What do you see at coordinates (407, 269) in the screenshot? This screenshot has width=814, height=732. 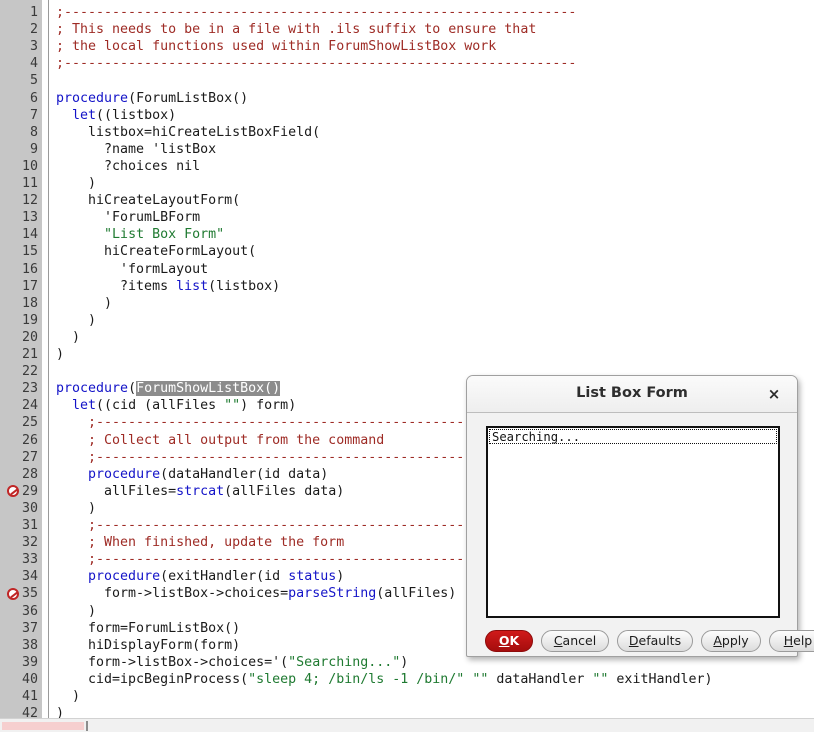 I see `code-line: 16 'formLayout` at bounding box center [407, 269].